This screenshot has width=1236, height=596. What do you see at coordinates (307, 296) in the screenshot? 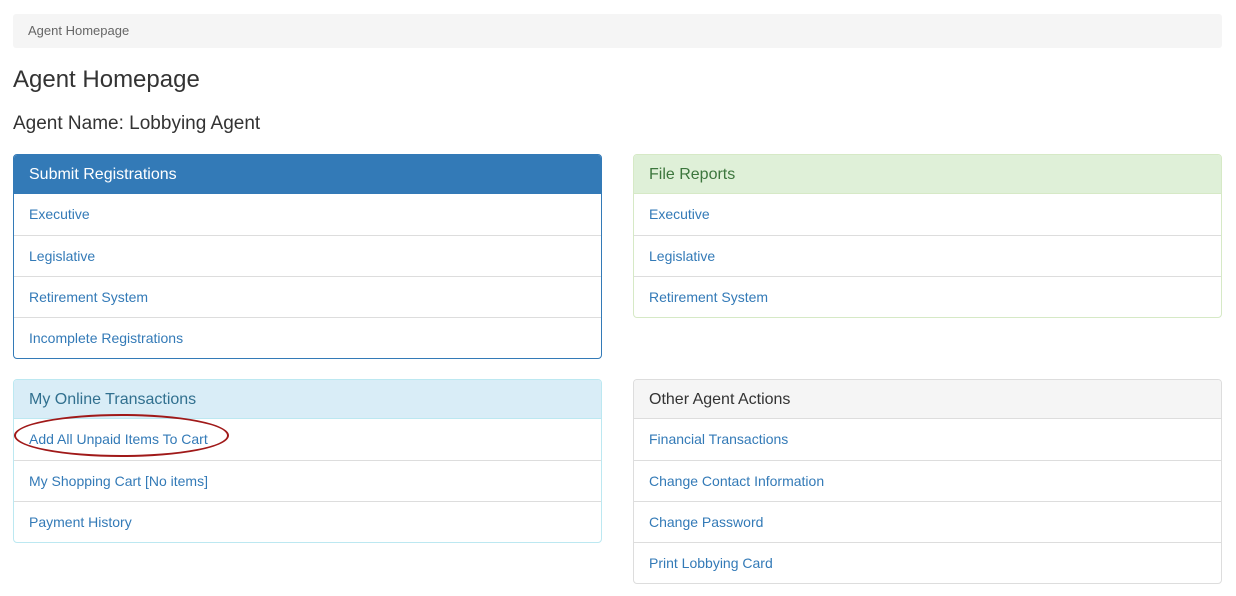
I see `submit-registration-retirement-link: Retirement System` at bounding box center [307, 296].